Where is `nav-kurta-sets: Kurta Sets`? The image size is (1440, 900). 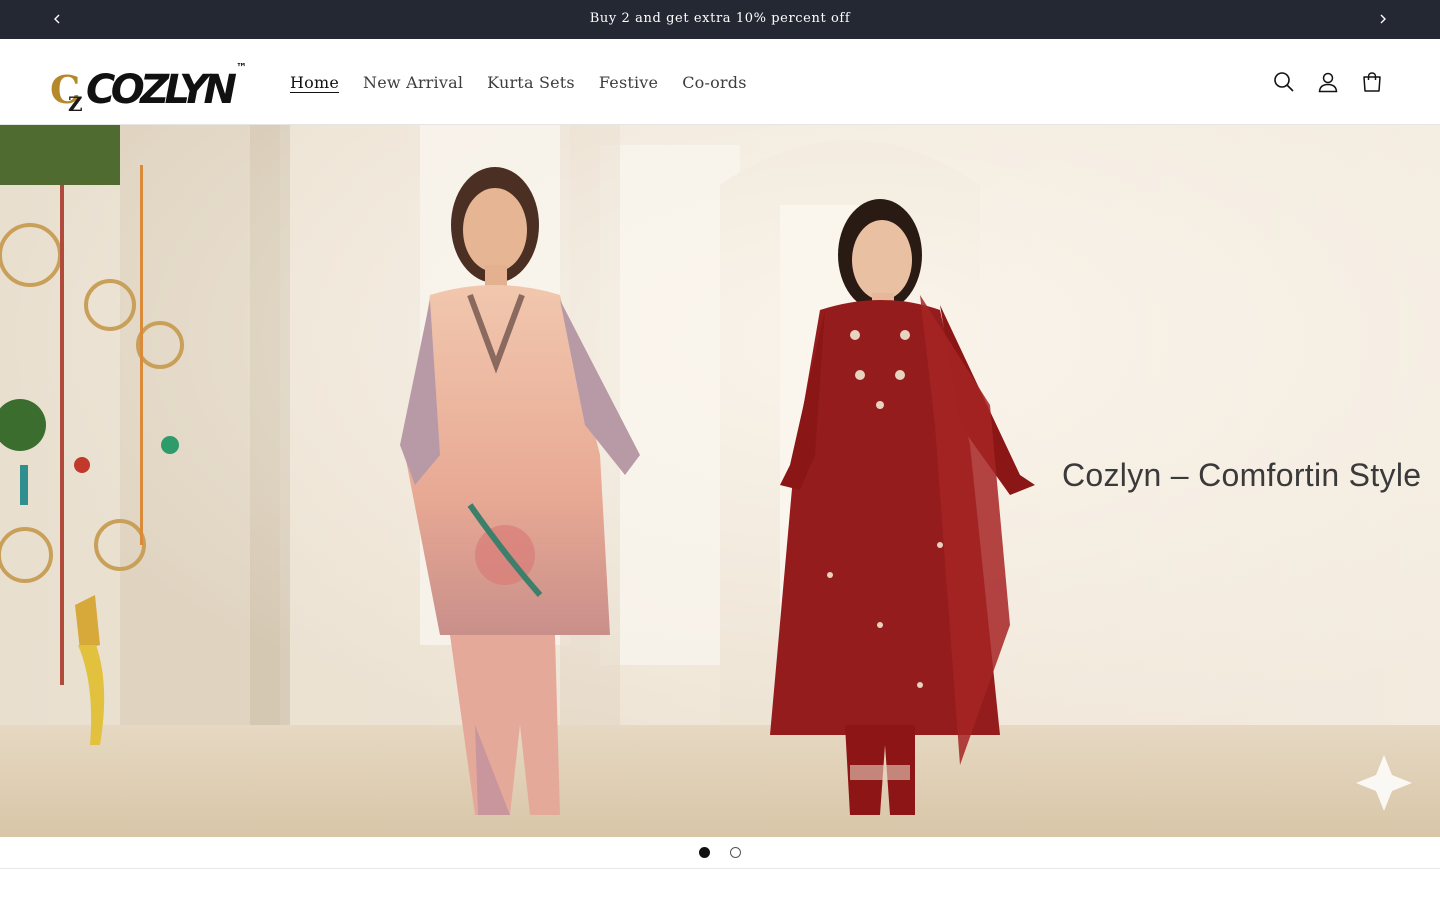
nav-kurta-sets: Kurta Sets is located at coordinates (531, 82).